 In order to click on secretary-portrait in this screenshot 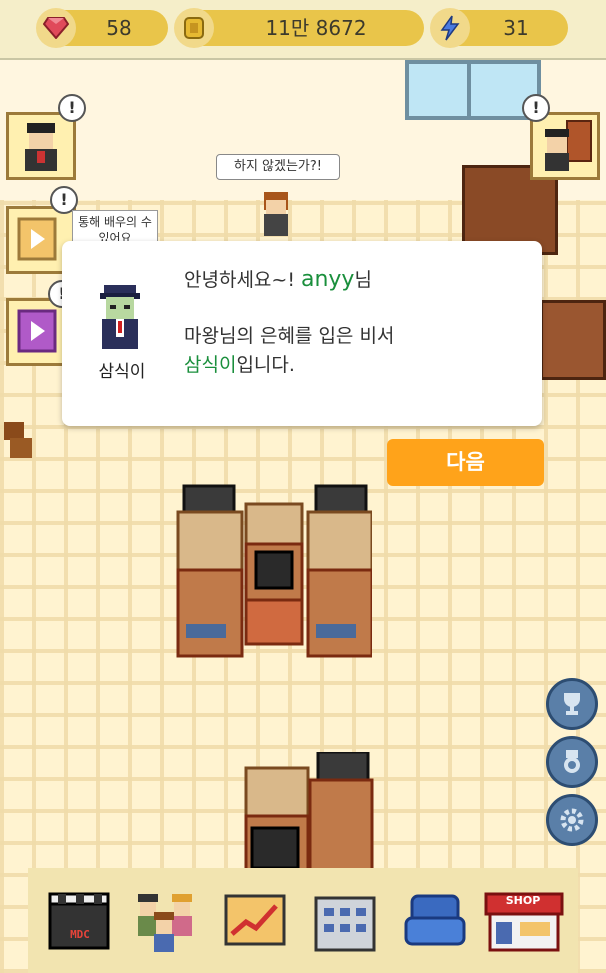, I will do `click(120, 317)`.